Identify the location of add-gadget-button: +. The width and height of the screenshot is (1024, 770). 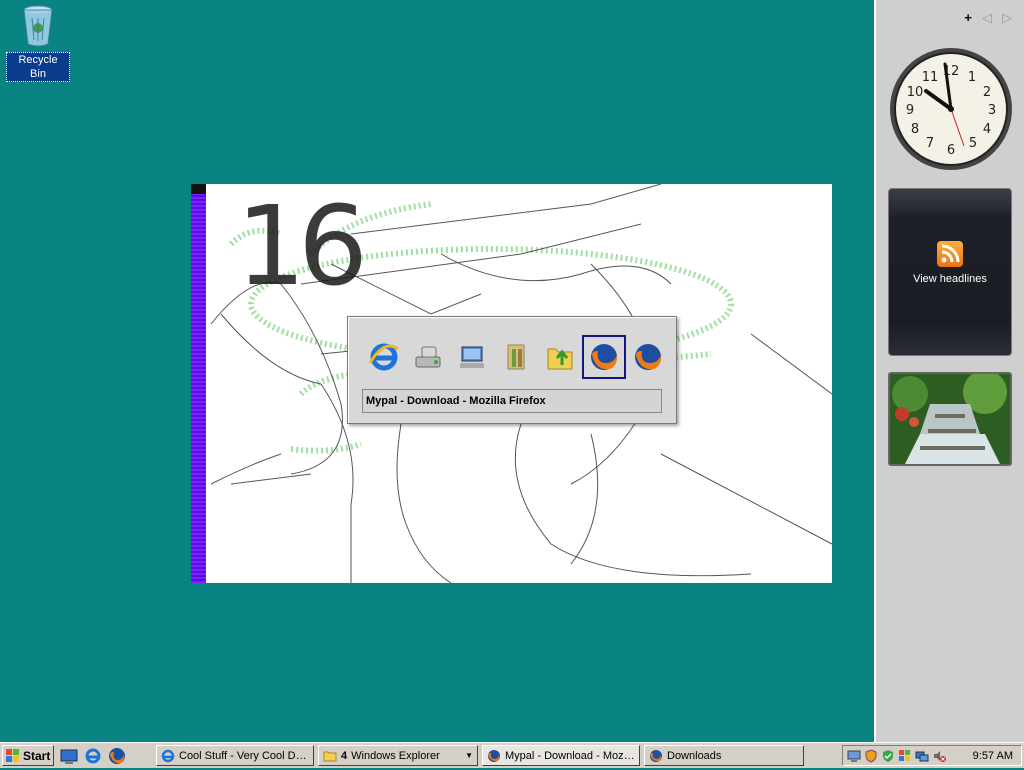
(968, 18).